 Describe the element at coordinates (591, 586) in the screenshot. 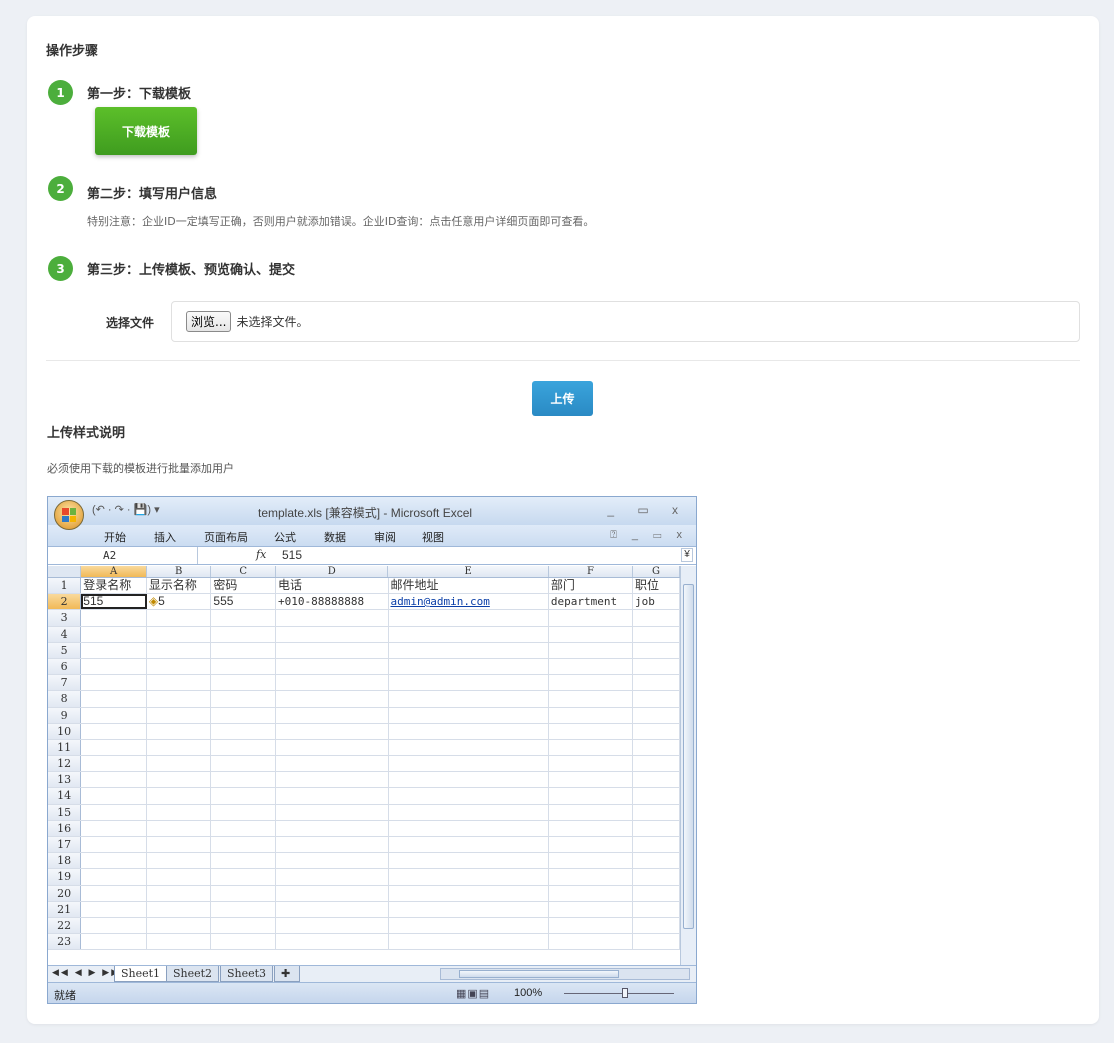

I see `table-cell: 部门` at that location.